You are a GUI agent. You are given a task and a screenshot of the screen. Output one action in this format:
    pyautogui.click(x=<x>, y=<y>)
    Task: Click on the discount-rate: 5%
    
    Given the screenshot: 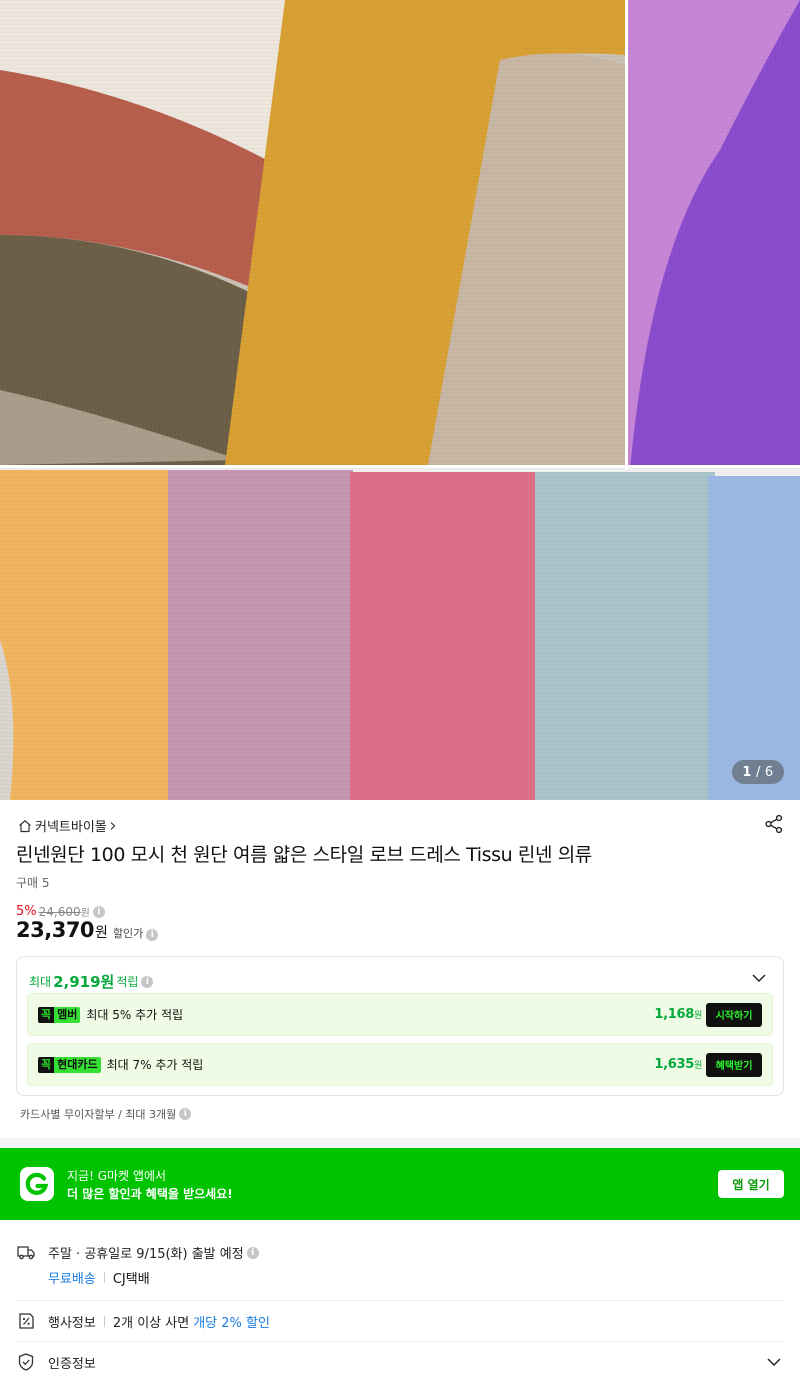 What is the action you would take?
    pyautogui.click(x=26, y=911)
    